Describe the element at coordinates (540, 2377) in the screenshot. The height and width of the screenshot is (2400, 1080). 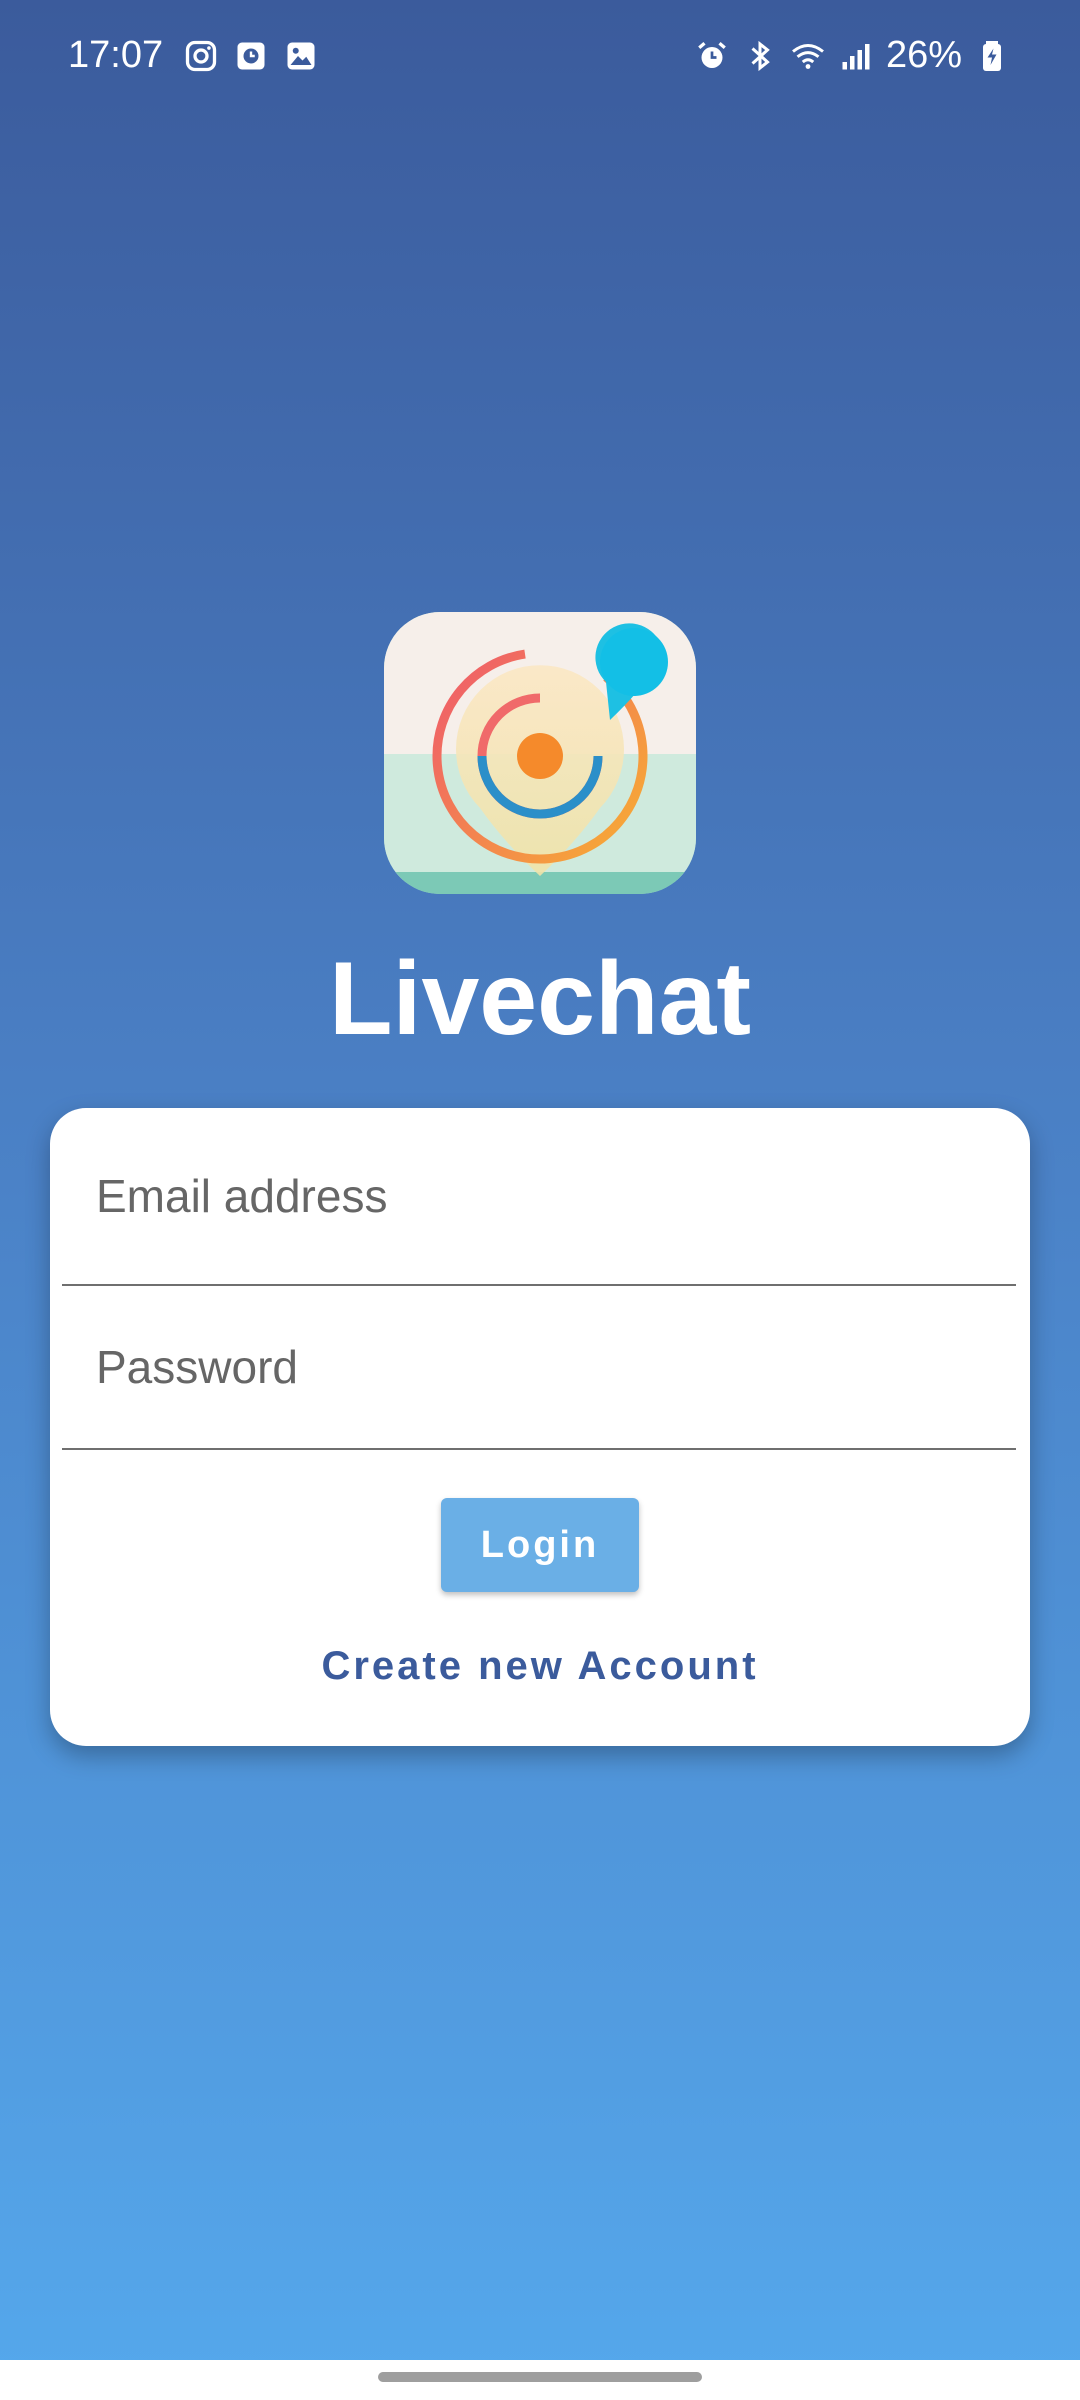
I see `home-indicator` at that location.